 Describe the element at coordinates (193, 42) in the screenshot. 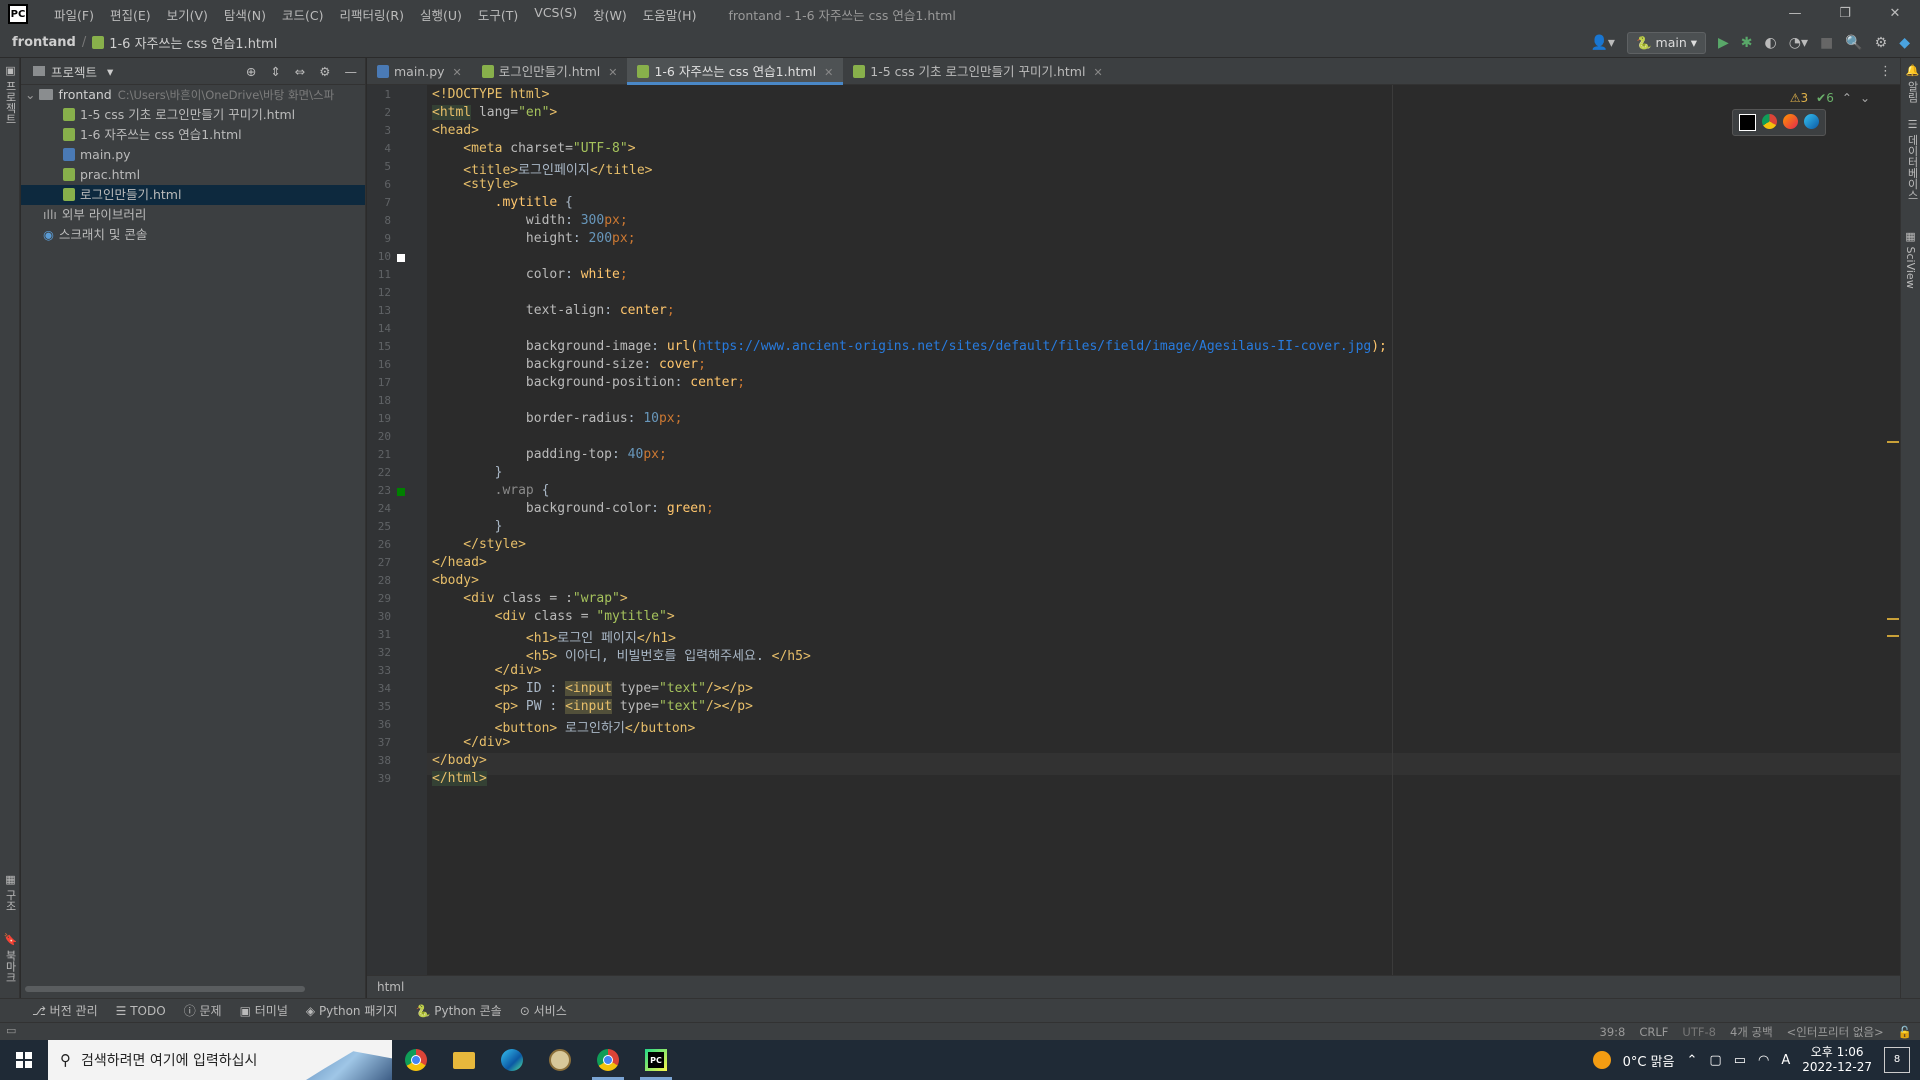

I see `breadcrumb-file: 1-6 자주쓰는 css 연습1.html` at that location.